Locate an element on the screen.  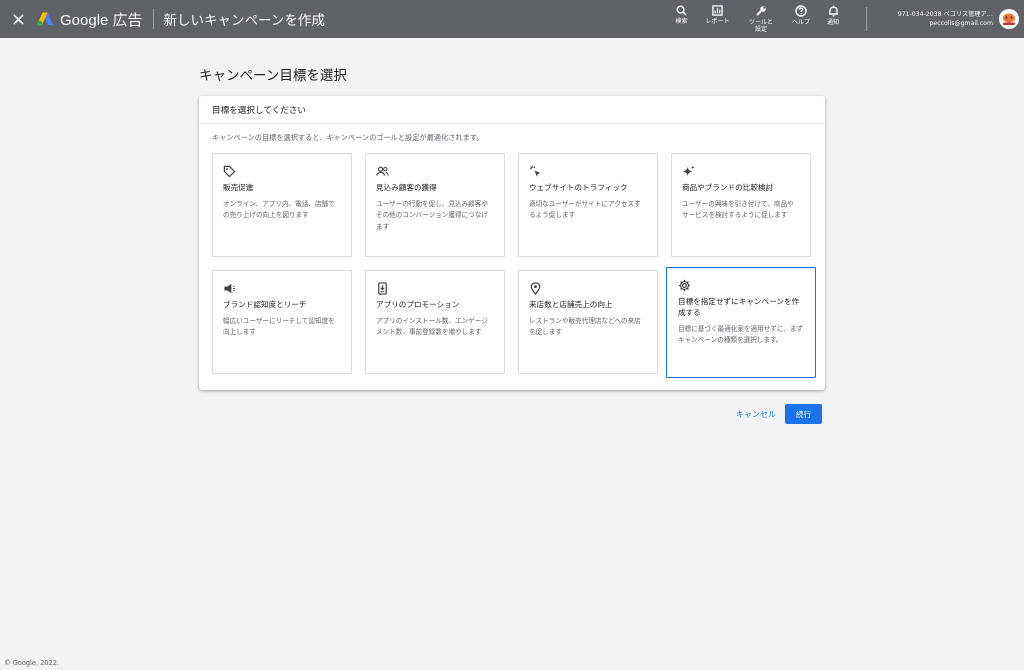
notifications-button: 通知 is located at coordinates (833, 19).